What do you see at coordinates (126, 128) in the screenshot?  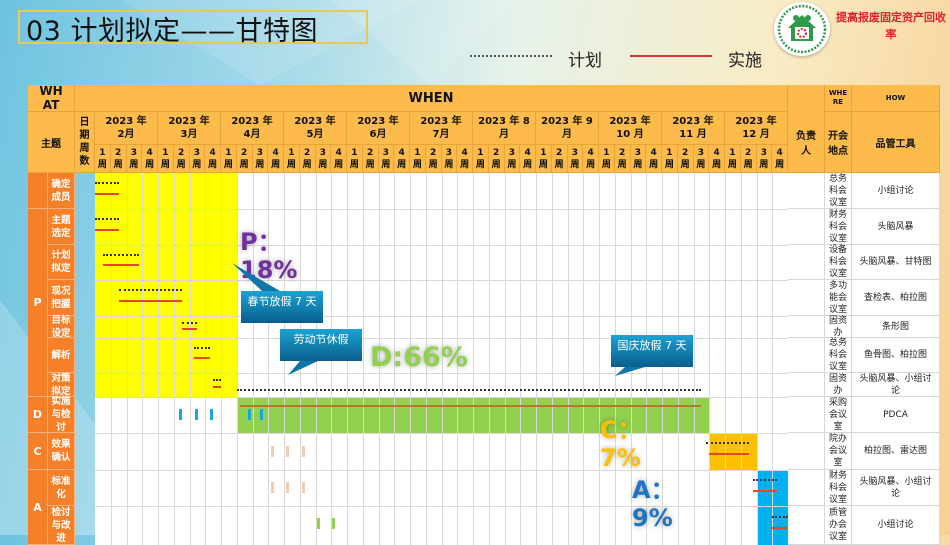 I see `month-header: 2023 年 2月` at bounding box center [126, 128].